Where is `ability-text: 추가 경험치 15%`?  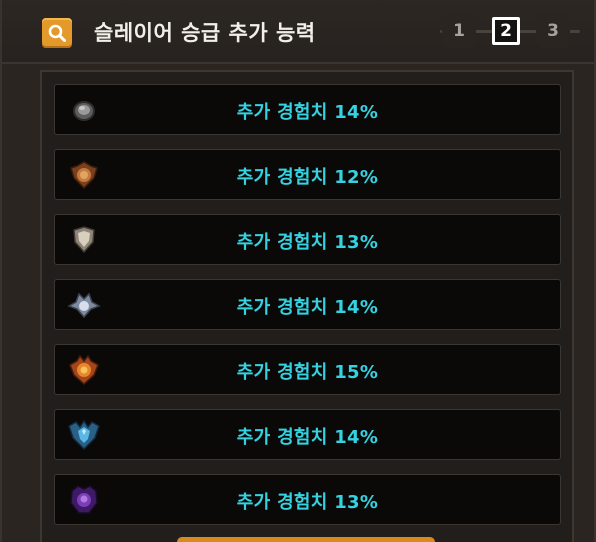
ability-text: 추가 경험치 15% is located at coordinates (307, 372).